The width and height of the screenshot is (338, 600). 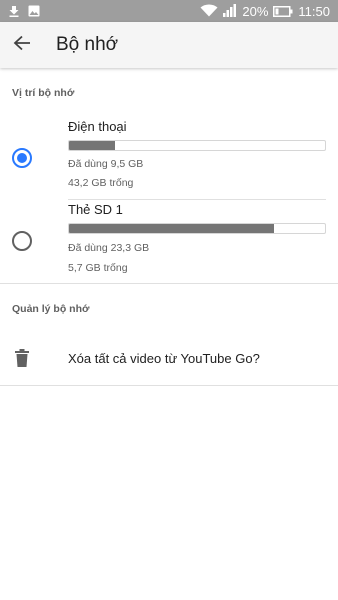 I want to click on image-icon, so click(x=34, y=11).